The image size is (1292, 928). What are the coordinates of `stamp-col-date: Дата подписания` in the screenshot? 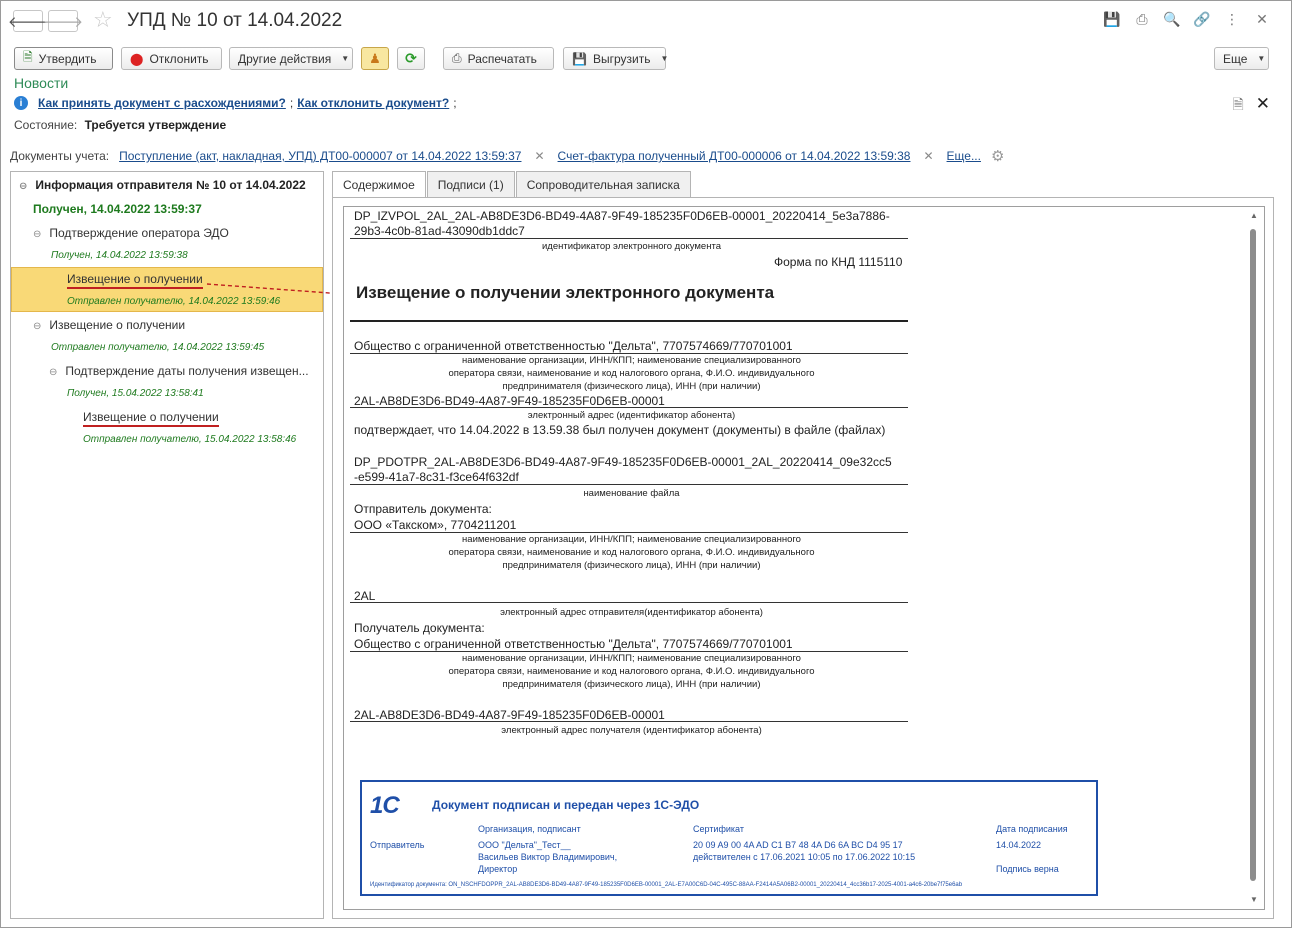 It's located at (1032, 829).